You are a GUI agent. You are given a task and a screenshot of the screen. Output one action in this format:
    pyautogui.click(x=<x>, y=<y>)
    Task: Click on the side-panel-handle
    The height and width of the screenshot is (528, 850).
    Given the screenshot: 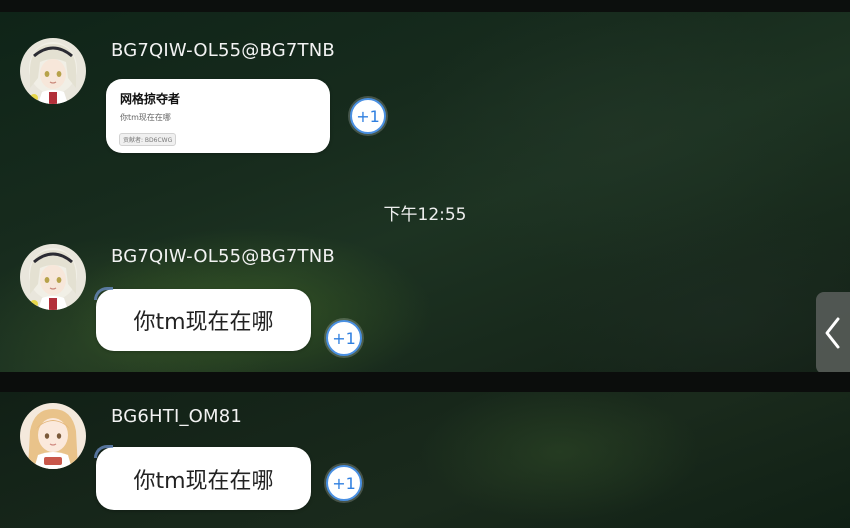 What is the action you would take?
    pyautogui.click(x=833, y=332)
    